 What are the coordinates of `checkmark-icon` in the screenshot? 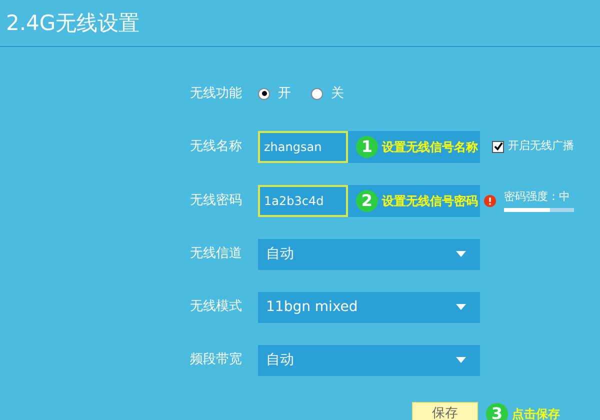 It's located at (498, 146).